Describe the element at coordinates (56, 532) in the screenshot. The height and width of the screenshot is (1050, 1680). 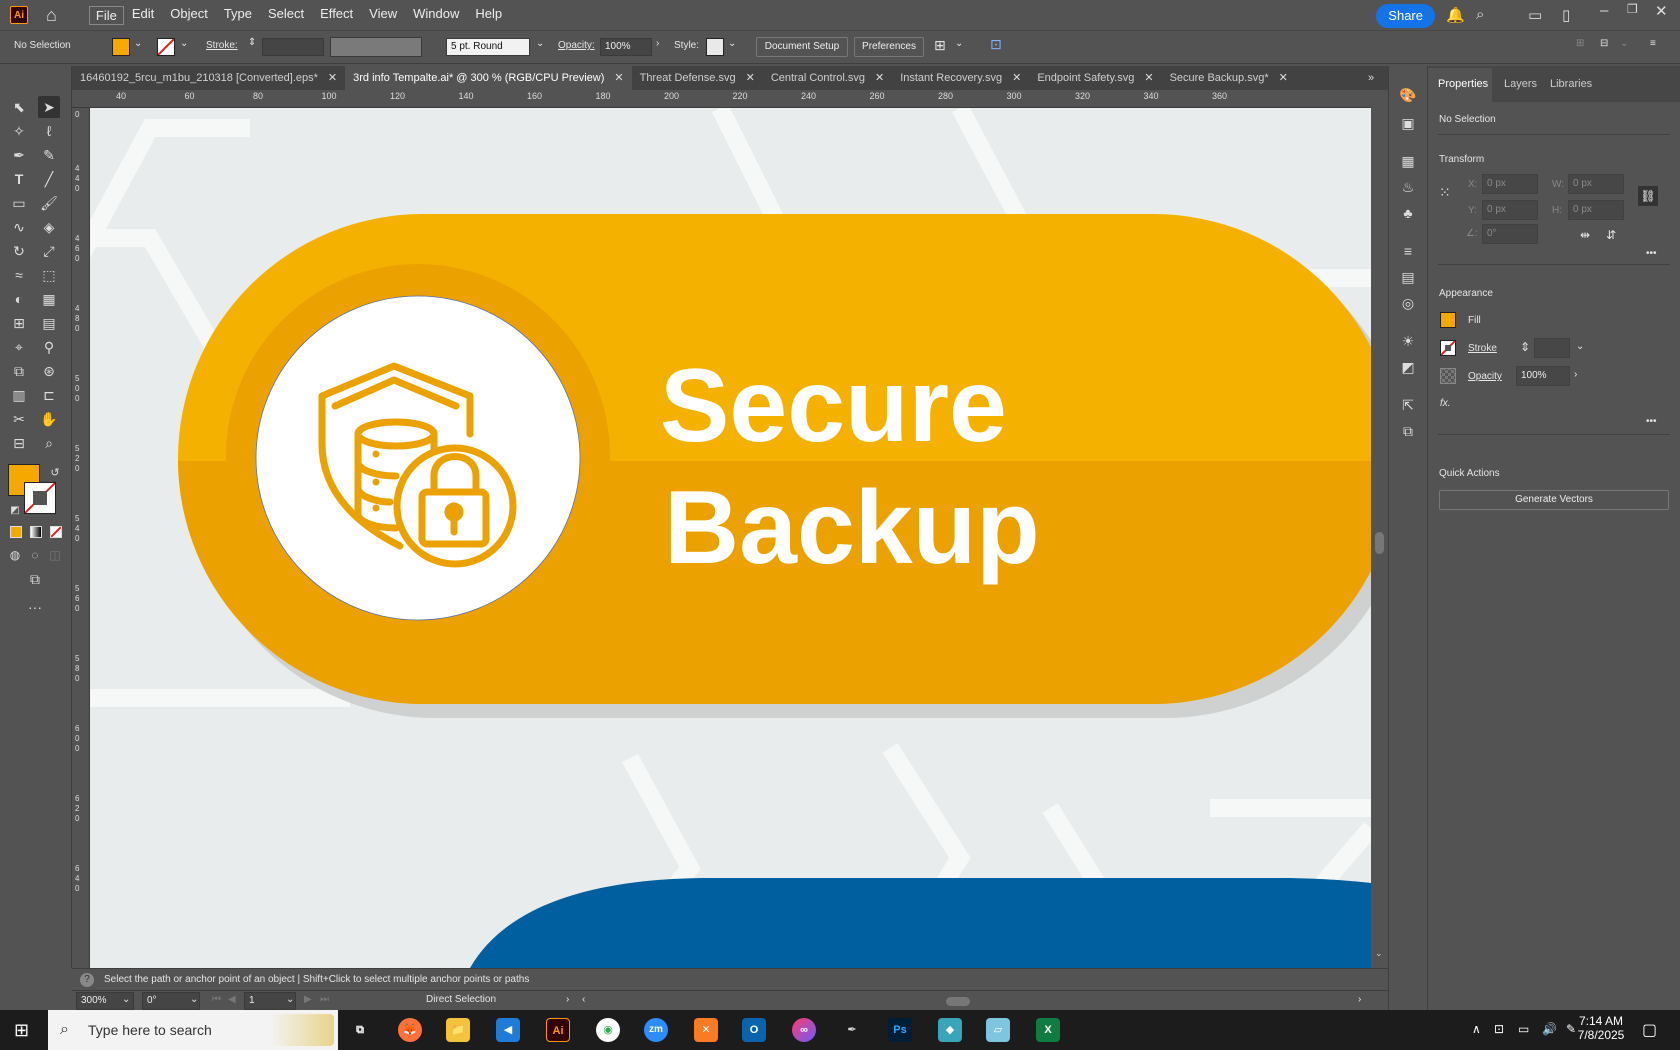
I see `none-mode-icon` at that location.